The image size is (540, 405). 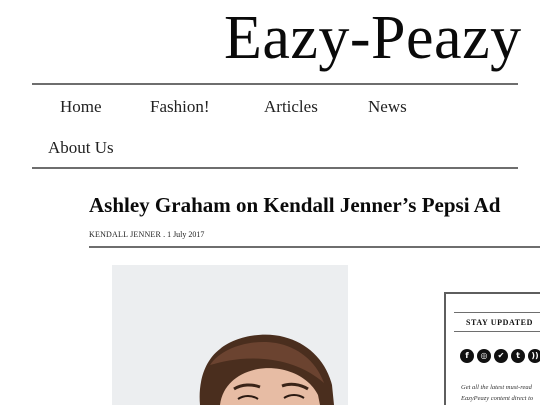 I want to click on tumblr-icon: t, so click(x=518, y=356).